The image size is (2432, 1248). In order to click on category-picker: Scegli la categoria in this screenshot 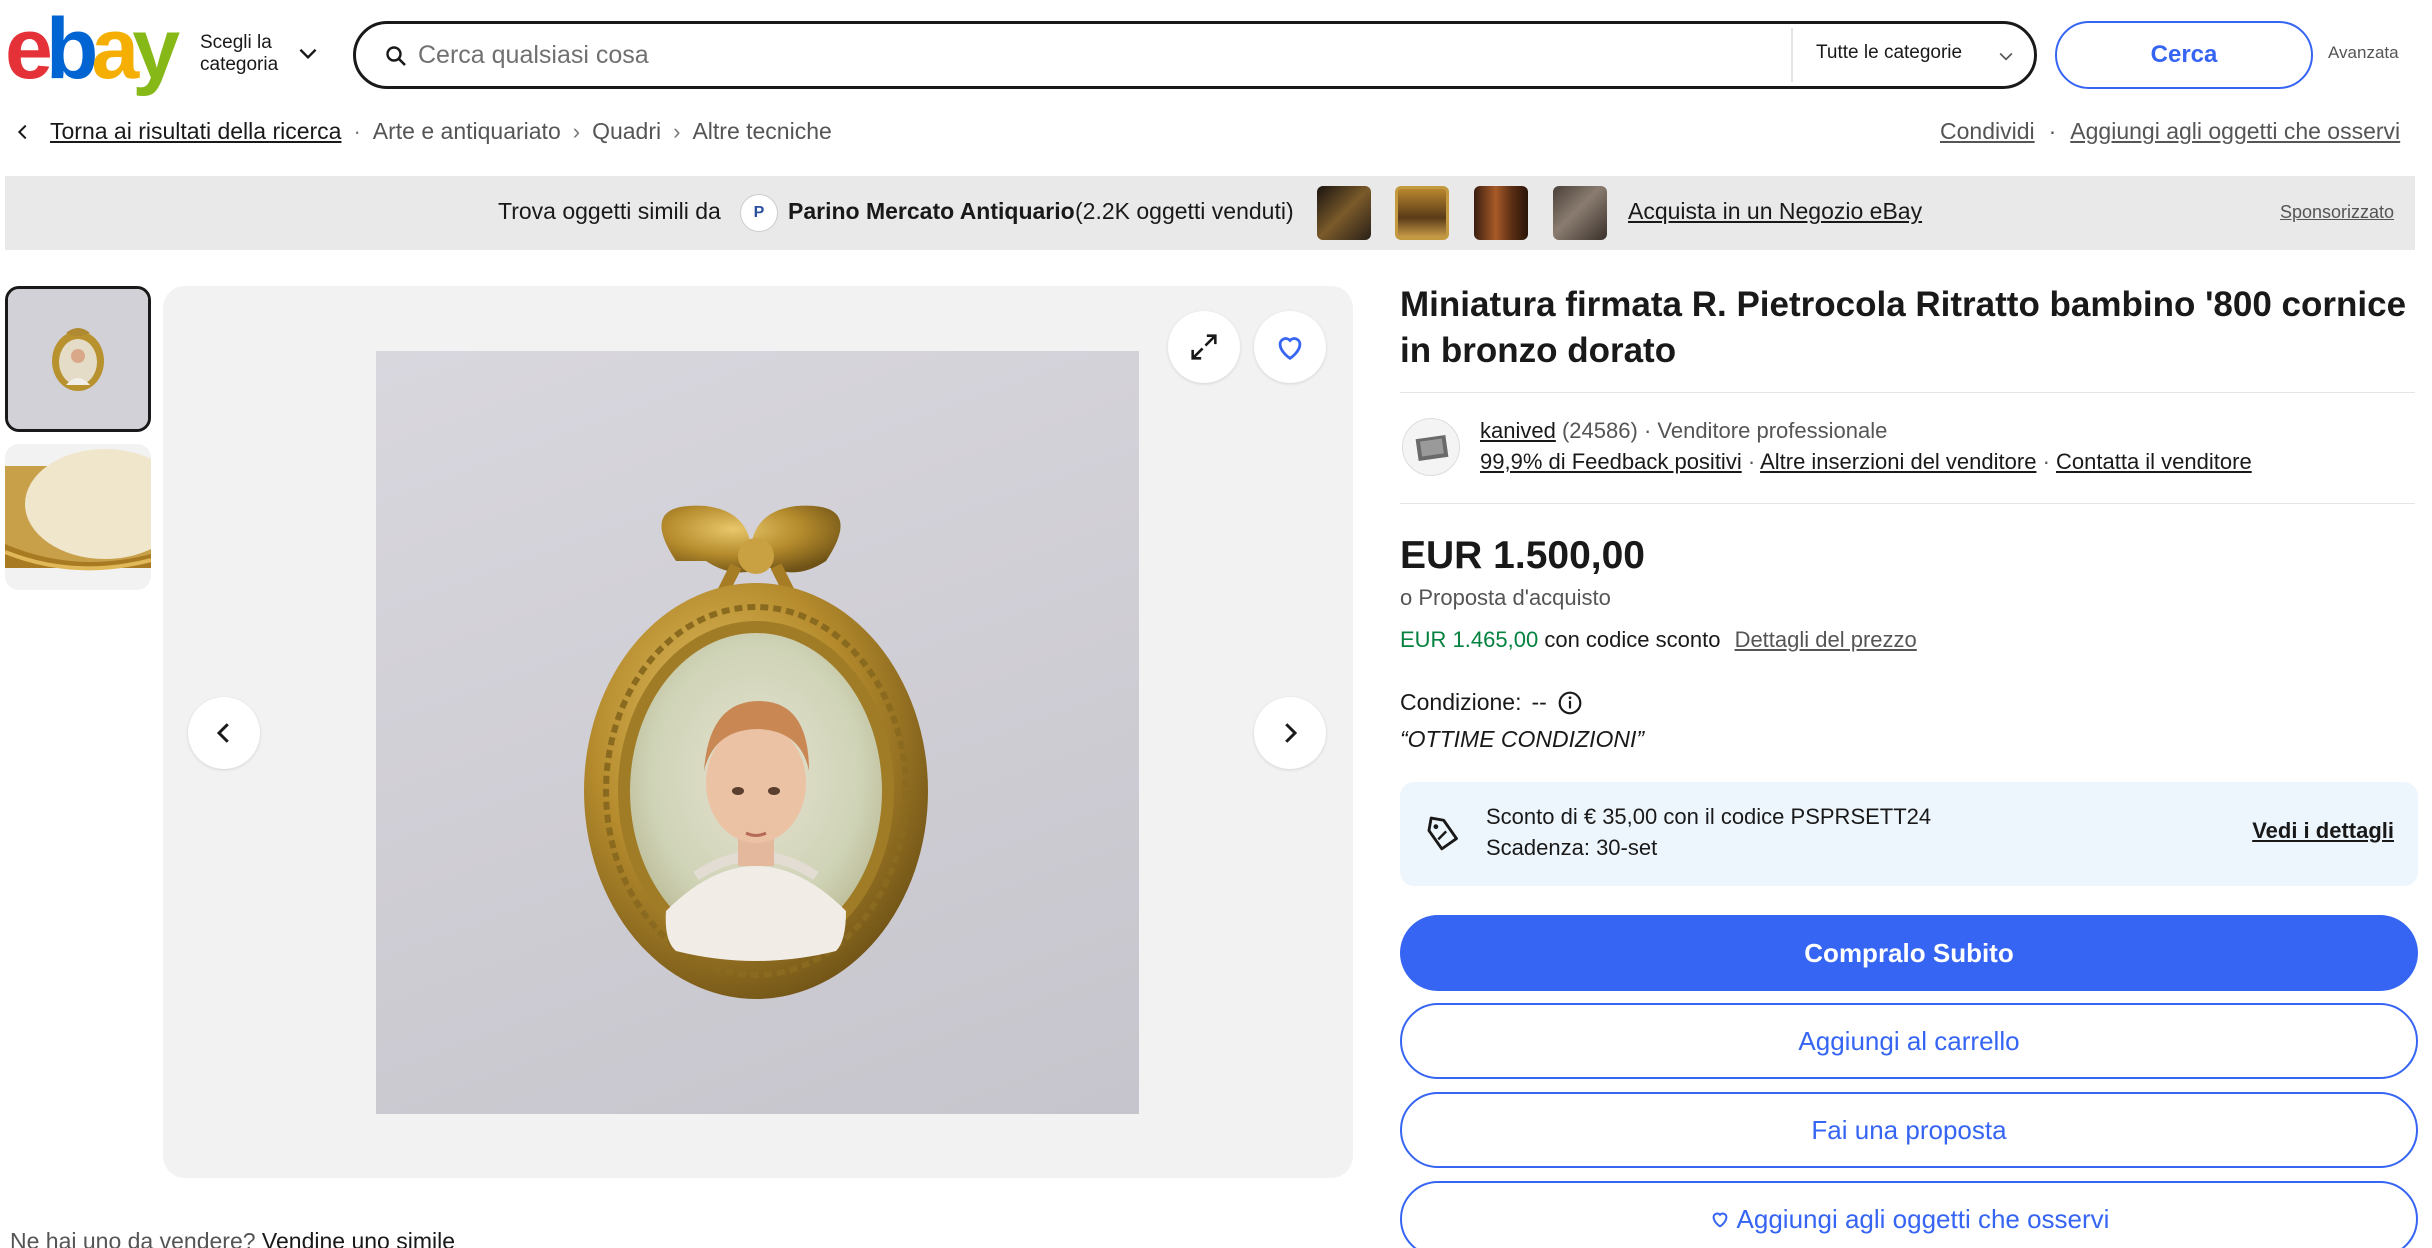, I will do `click(262, 55)`.